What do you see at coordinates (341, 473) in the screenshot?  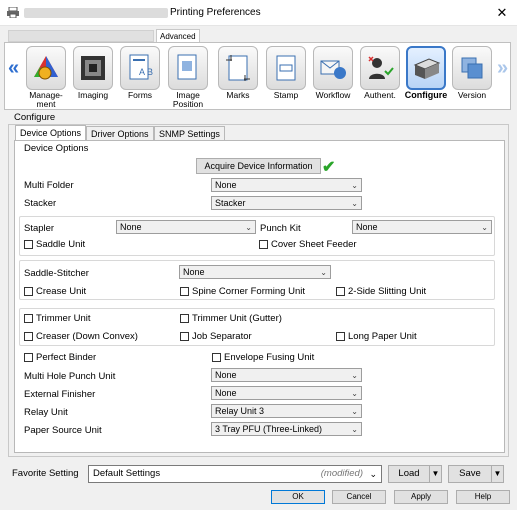 I see `modified-indicator: (modified)` at bounding box center [341, 473].